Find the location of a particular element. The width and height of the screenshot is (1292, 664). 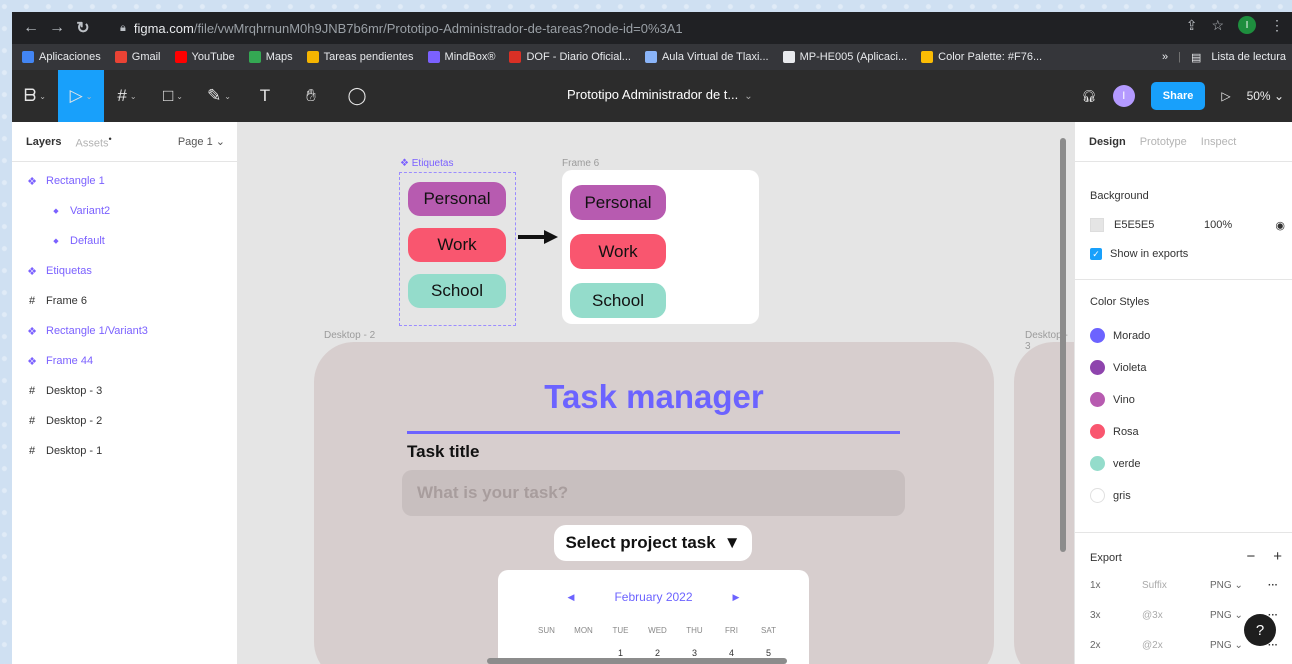

color-style-item: Morado is located at coordinates (1120, 335).